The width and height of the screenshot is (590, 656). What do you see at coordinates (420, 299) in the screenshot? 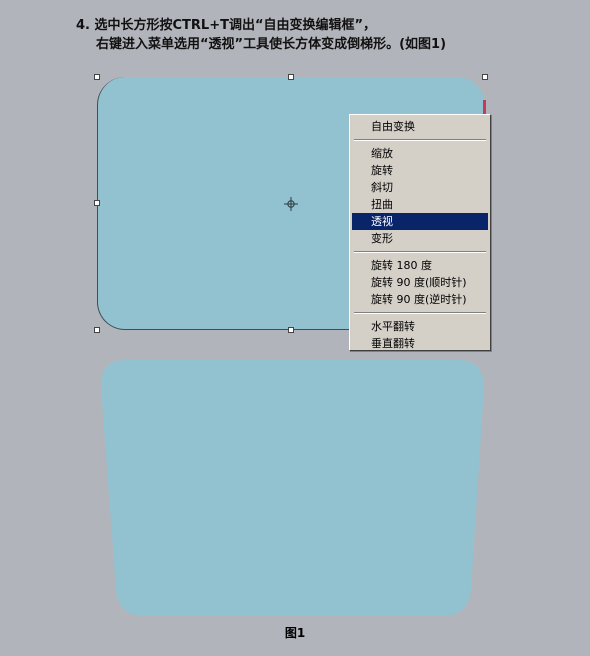
I see `menu-item-rotate-90-ccw: 旋转 90 度(逆时针)` at bounding box center [420, 299].